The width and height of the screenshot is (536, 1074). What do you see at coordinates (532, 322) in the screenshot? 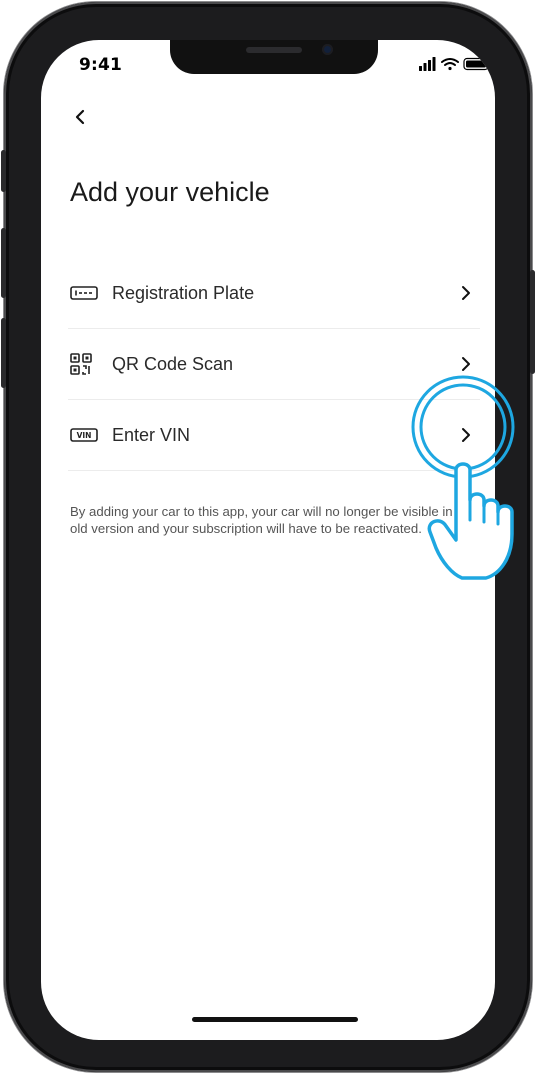
I see `power-button` at bounding box center [532, 322].